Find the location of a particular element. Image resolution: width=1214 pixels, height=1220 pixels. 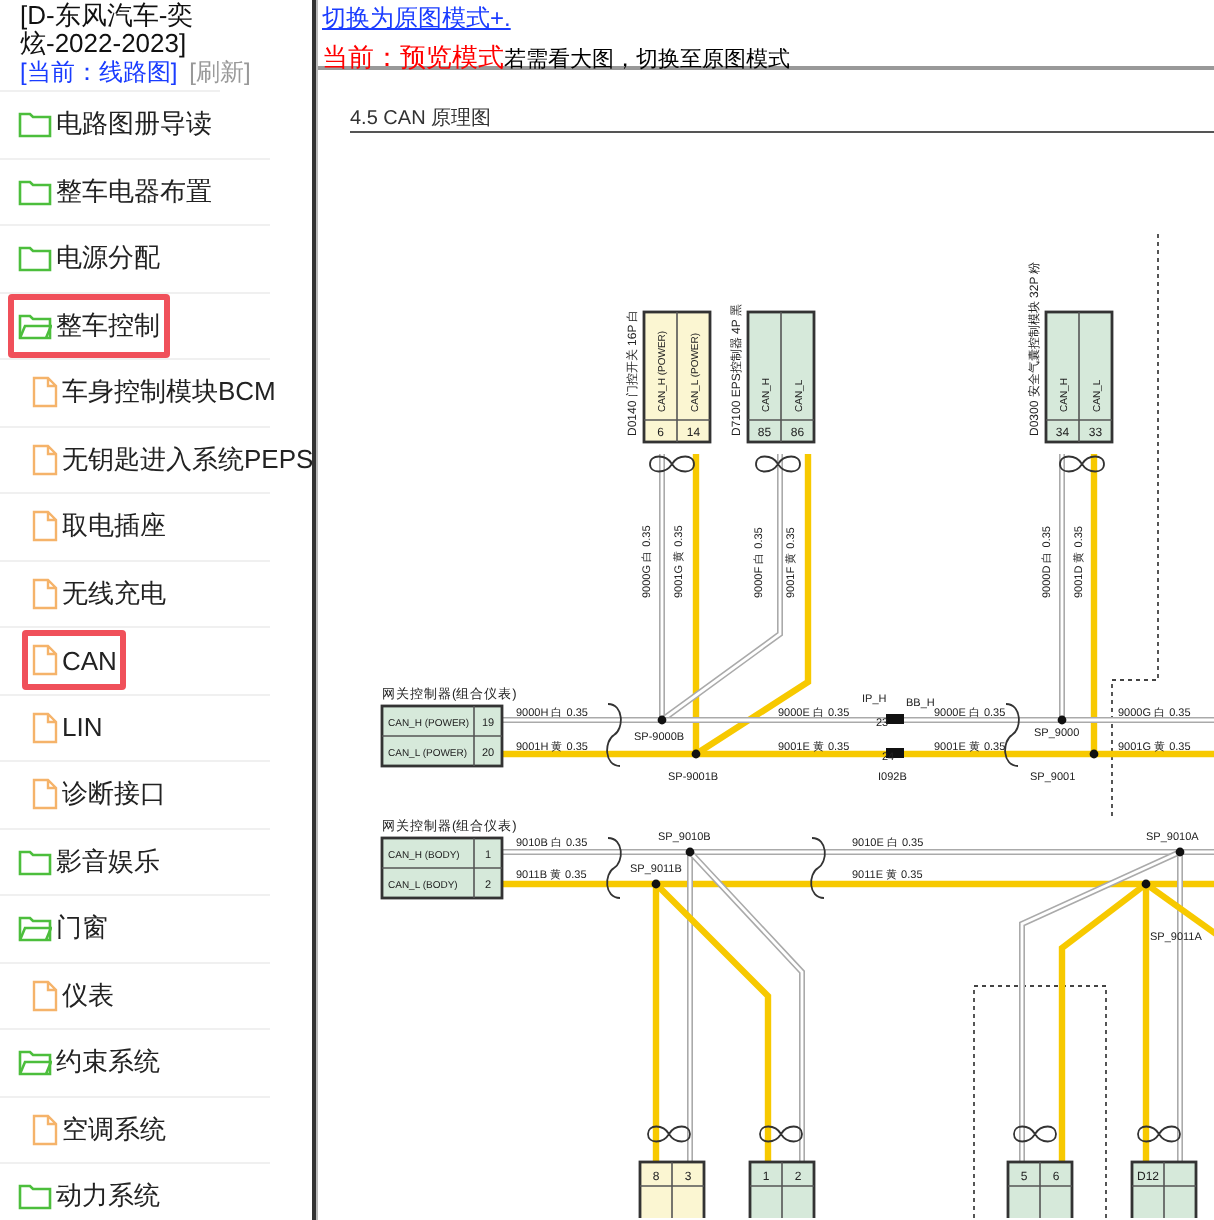

tree-item: 无钥匙进入系统PEPS is located at coordinates (167, 459).